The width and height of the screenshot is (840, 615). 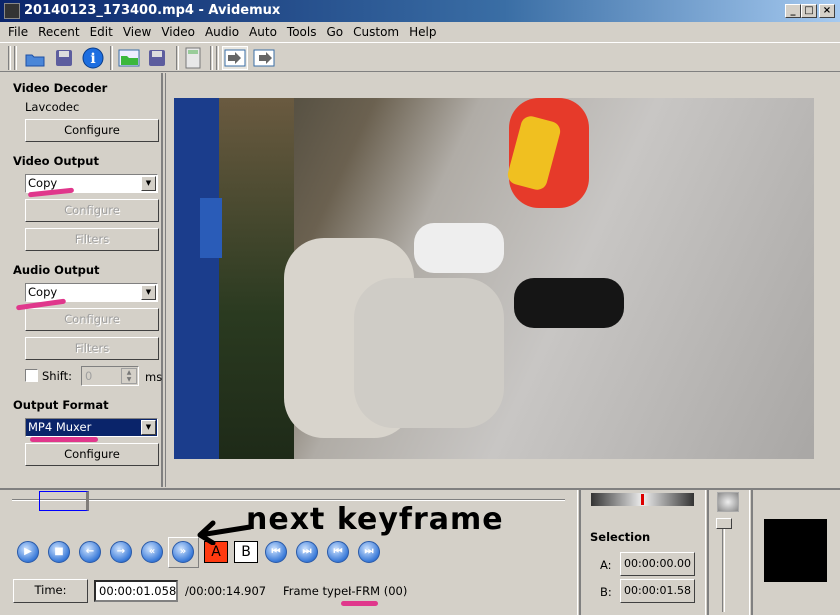 What do you see at coordinates (264, 58) in the screenshot?
I see `output-view-icon` at bounding box center [264, 58].